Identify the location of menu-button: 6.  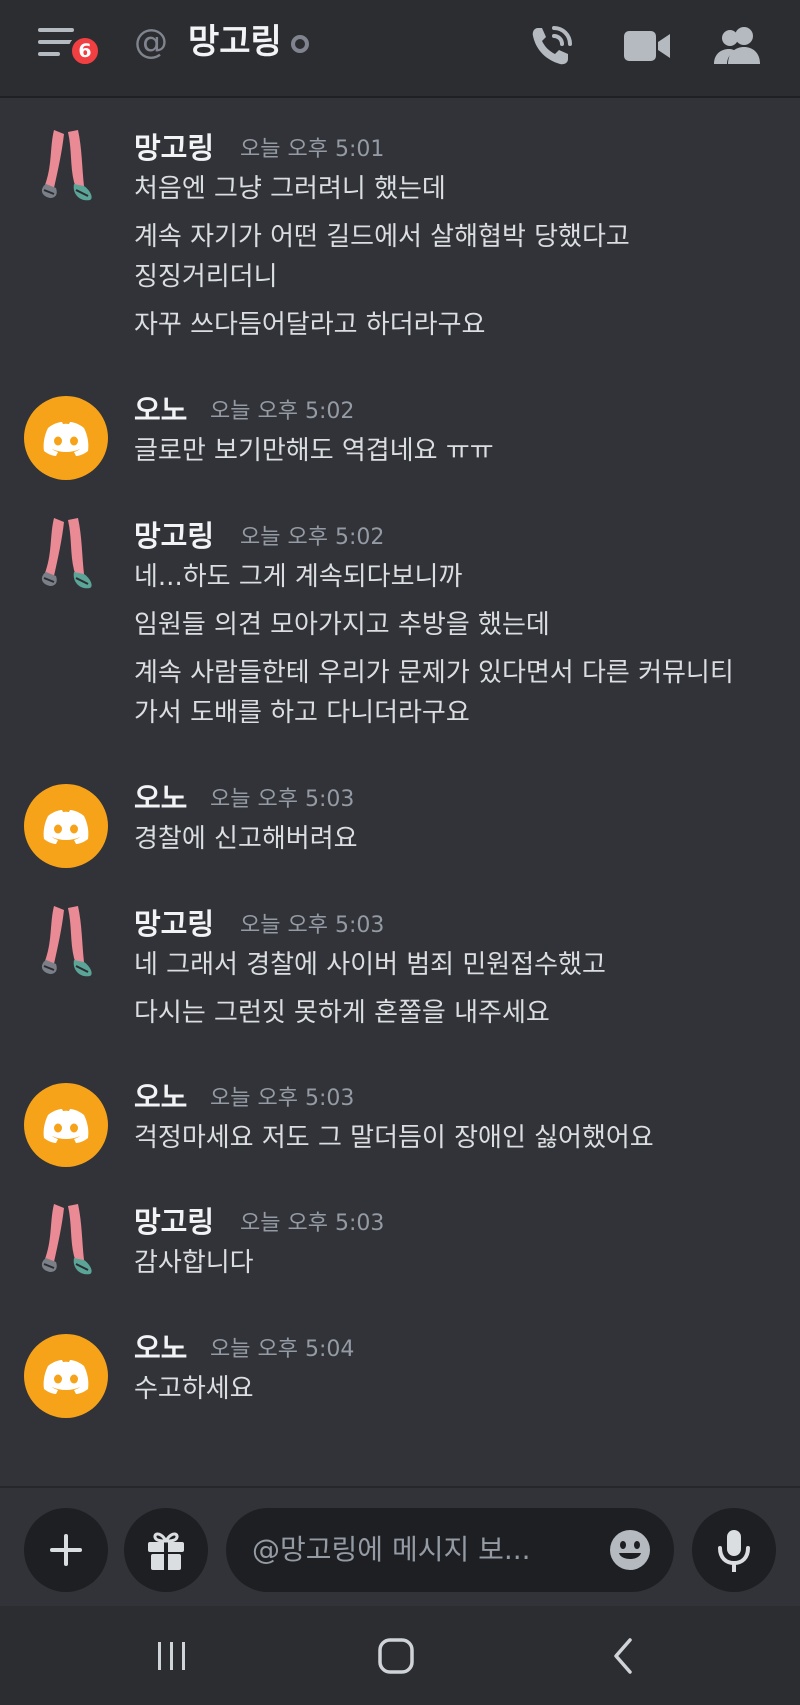
(68, 46).